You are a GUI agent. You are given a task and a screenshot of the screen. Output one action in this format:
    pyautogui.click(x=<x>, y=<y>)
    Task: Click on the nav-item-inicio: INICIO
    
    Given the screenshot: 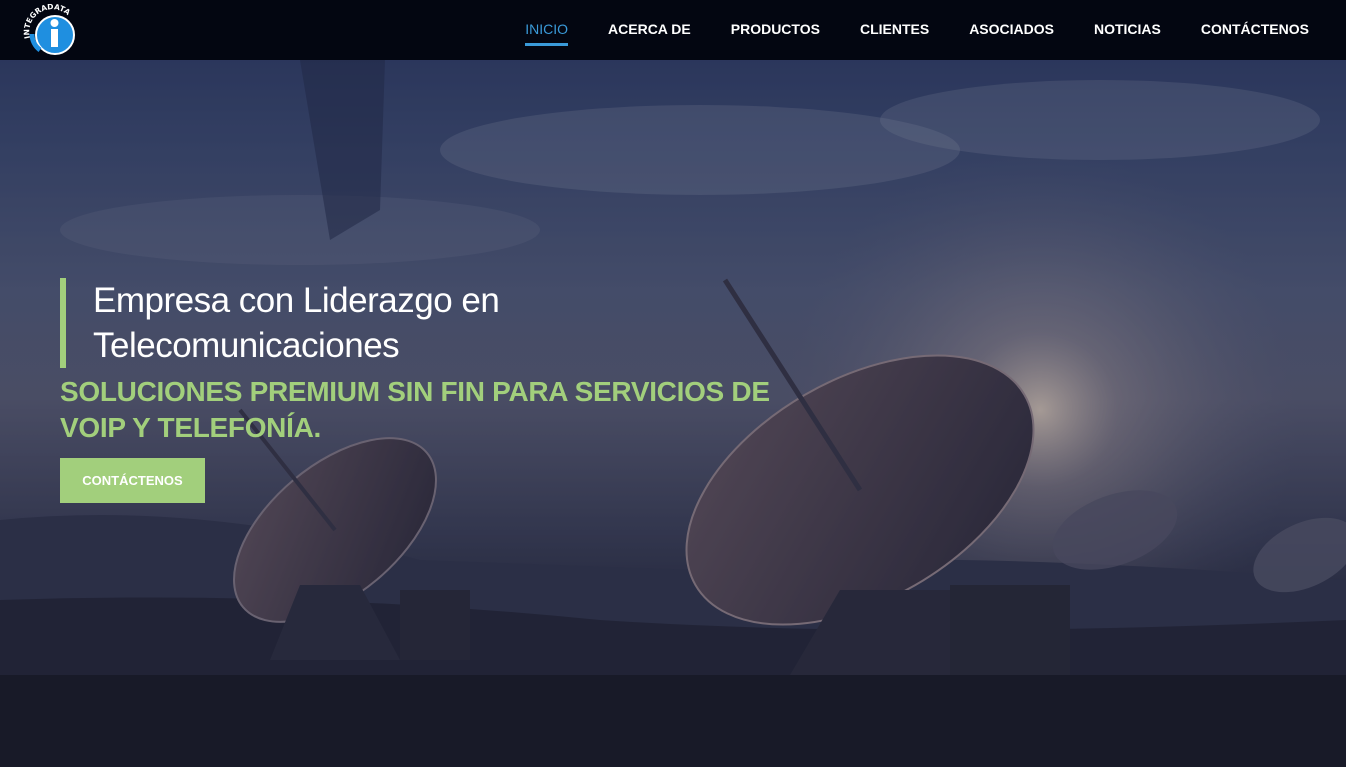 What is the action you would take?
    pyautogui.click(x=546, y=29)
    